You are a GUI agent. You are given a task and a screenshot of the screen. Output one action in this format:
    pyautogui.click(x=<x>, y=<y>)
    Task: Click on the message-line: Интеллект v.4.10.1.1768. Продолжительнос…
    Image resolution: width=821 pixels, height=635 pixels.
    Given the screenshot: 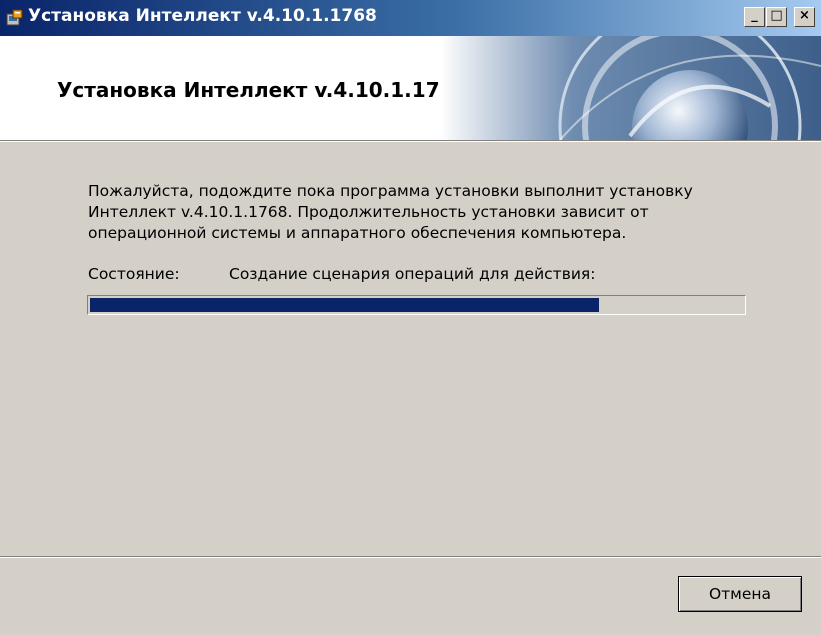 What is the action you would take?
    pyautogui.click(x=368, y=212)
    